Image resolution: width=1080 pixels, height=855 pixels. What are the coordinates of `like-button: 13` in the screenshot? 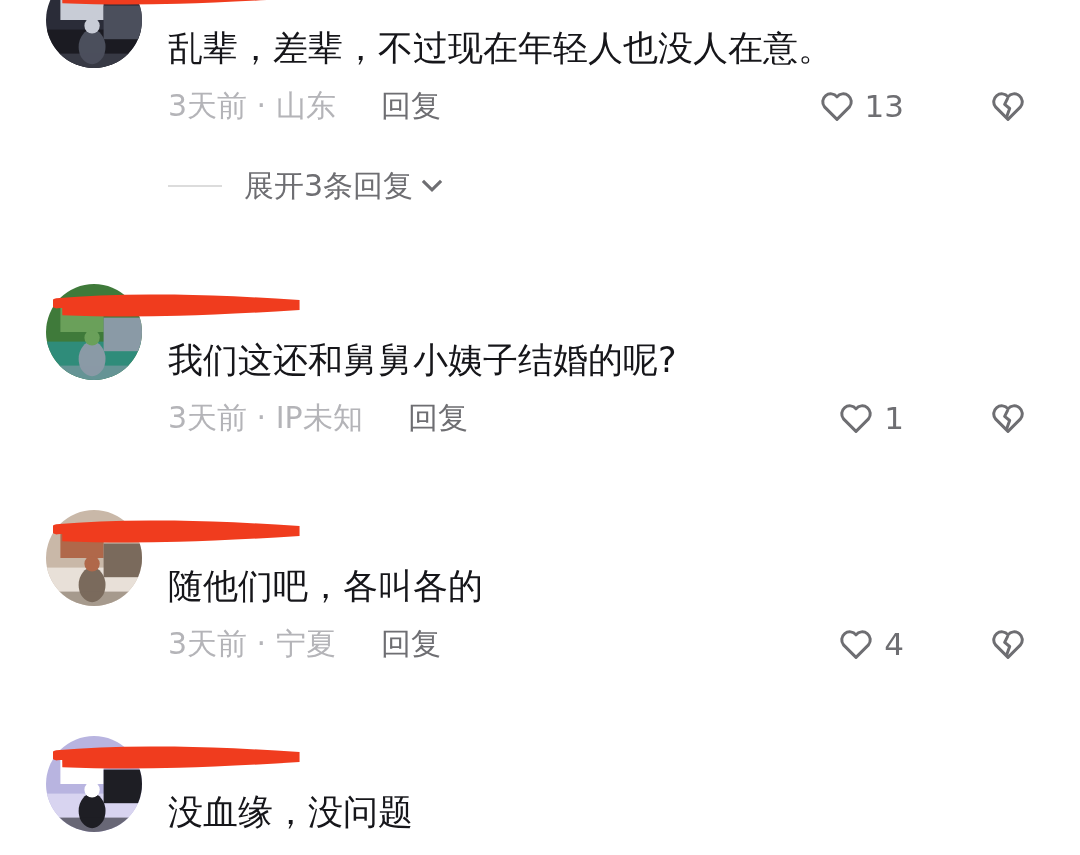 It's located at (860, 106).